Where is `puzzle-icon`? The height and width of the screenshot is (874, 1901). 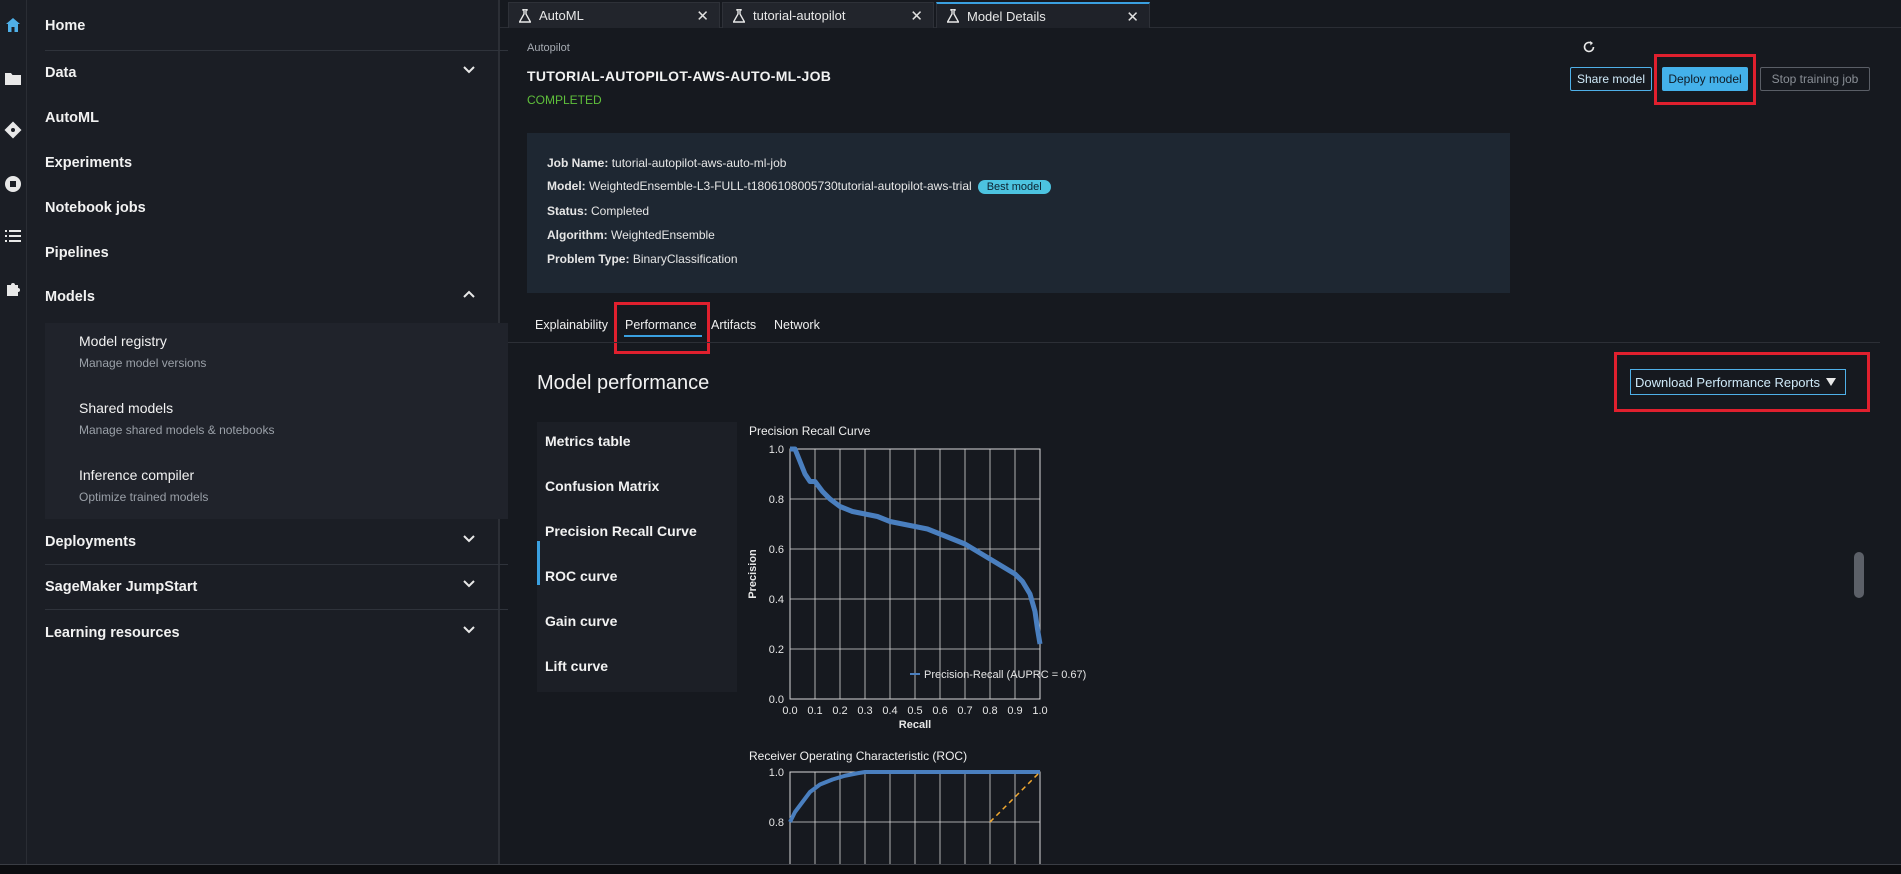
puzzle-icon is located at coordinates (13, 289).